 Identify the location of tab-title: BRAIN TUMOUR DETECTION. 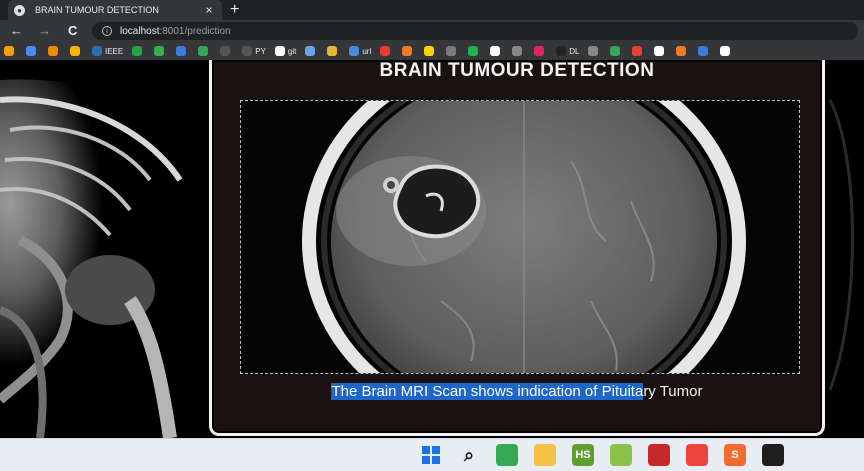
(97, 10).